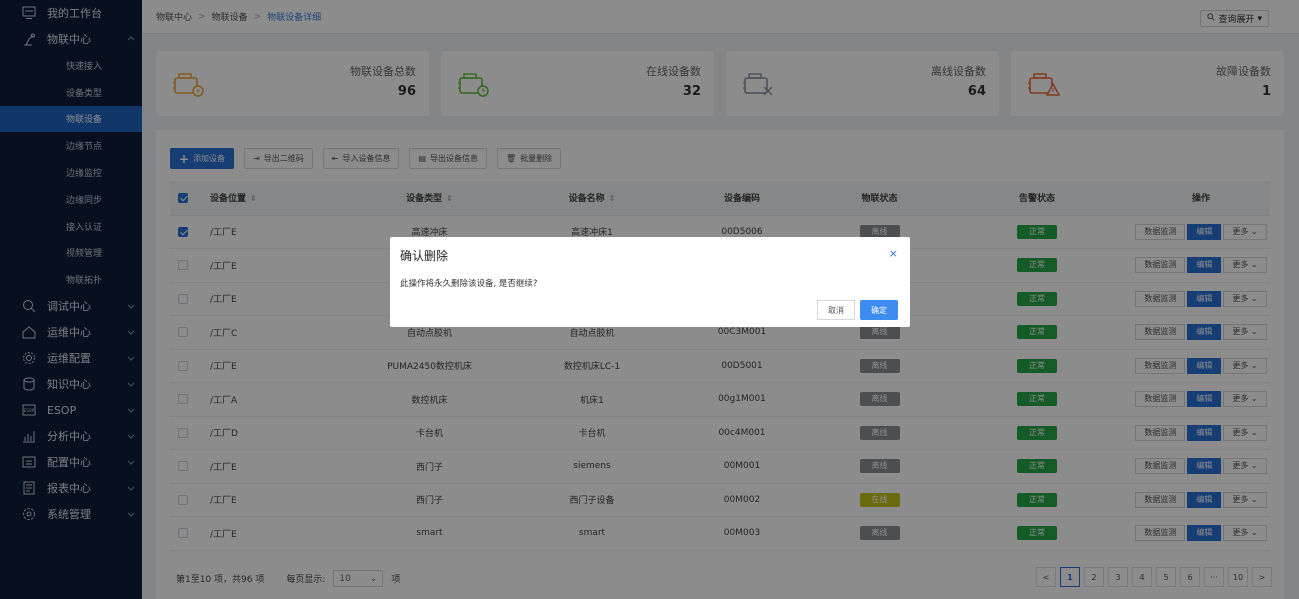  Describe the element at coordinates (836, 310) in the screenshot. I see `cancel-button: 取消` at that location.